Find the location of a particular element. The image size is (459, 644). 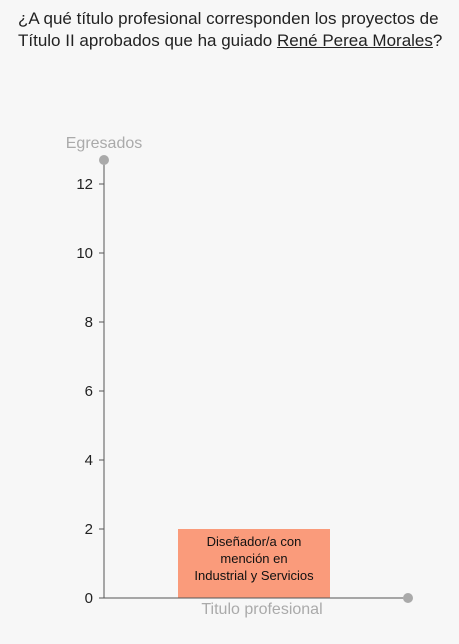

bar-category-label: Diseñador/a con is located at coordinates (254, 541).